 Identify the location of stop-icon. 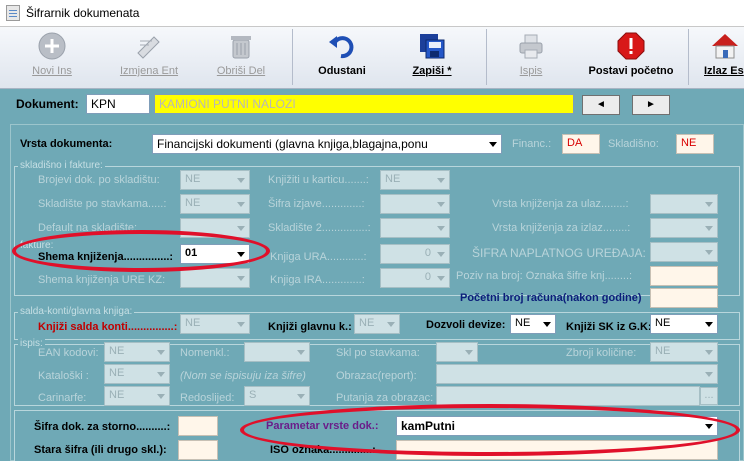
(631, 46).